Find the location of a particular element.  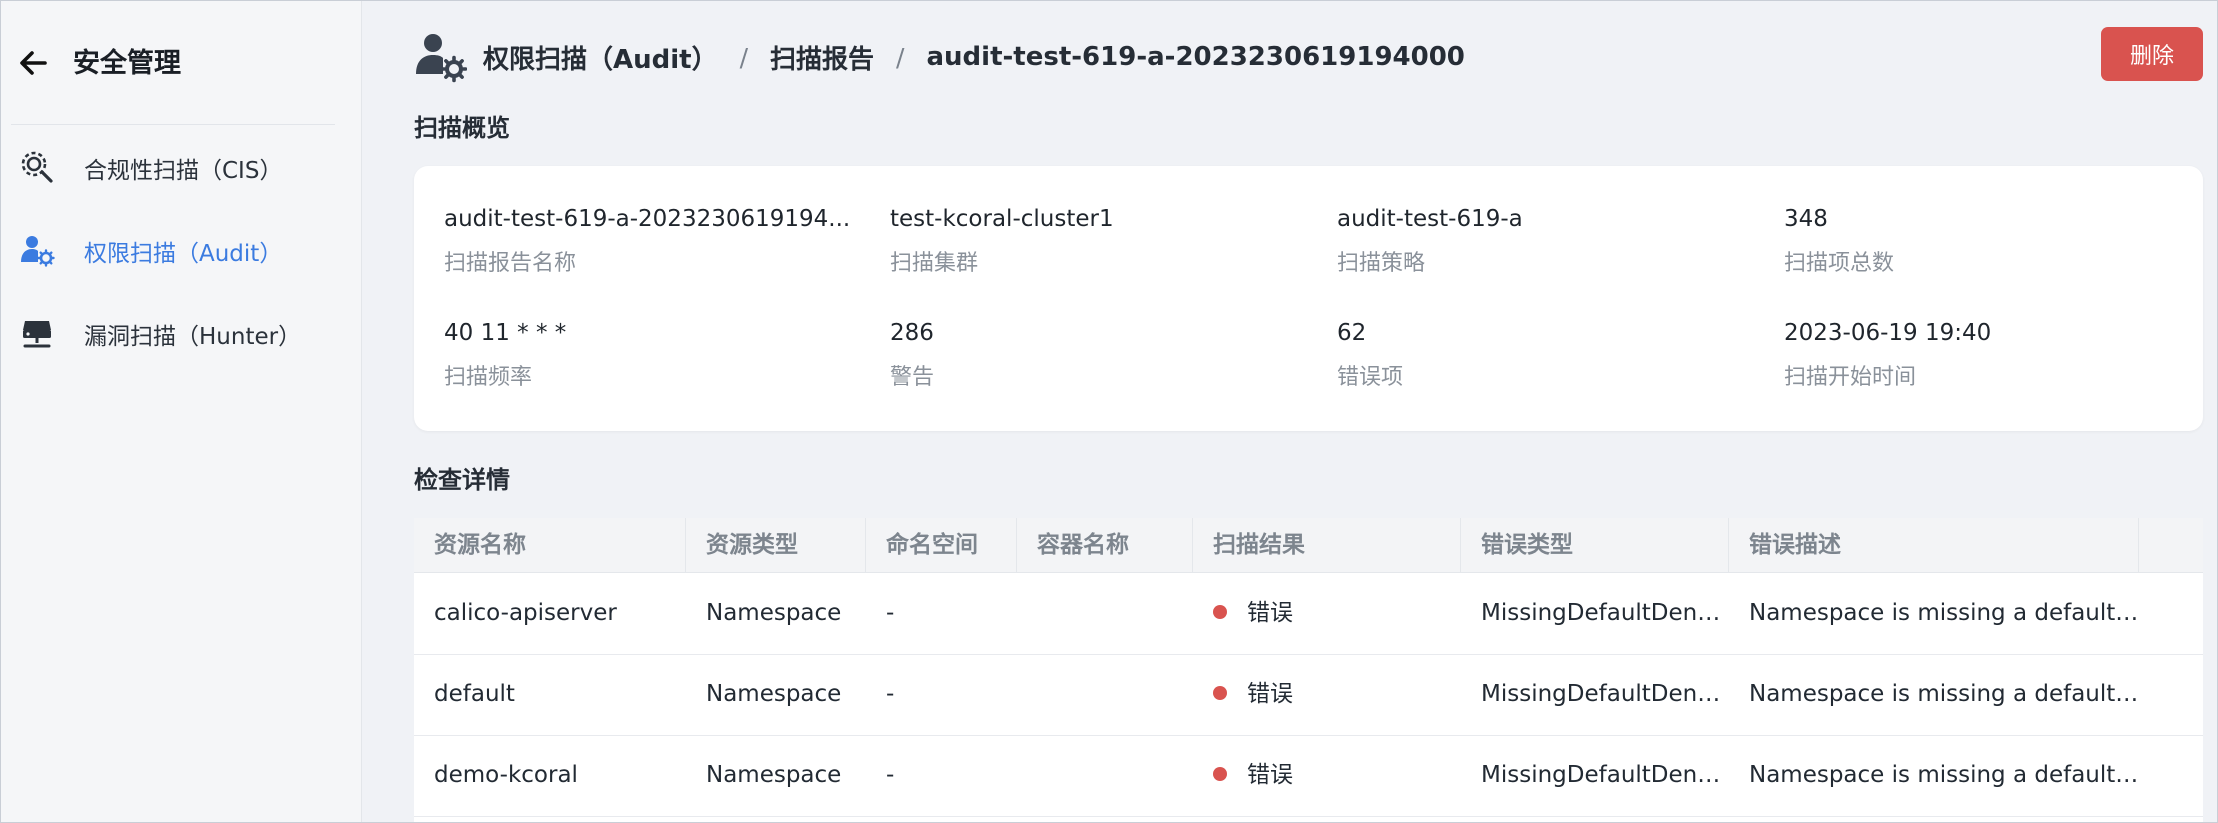

overview-value: audit-test-619-a is located at coordinates (1430, 219).